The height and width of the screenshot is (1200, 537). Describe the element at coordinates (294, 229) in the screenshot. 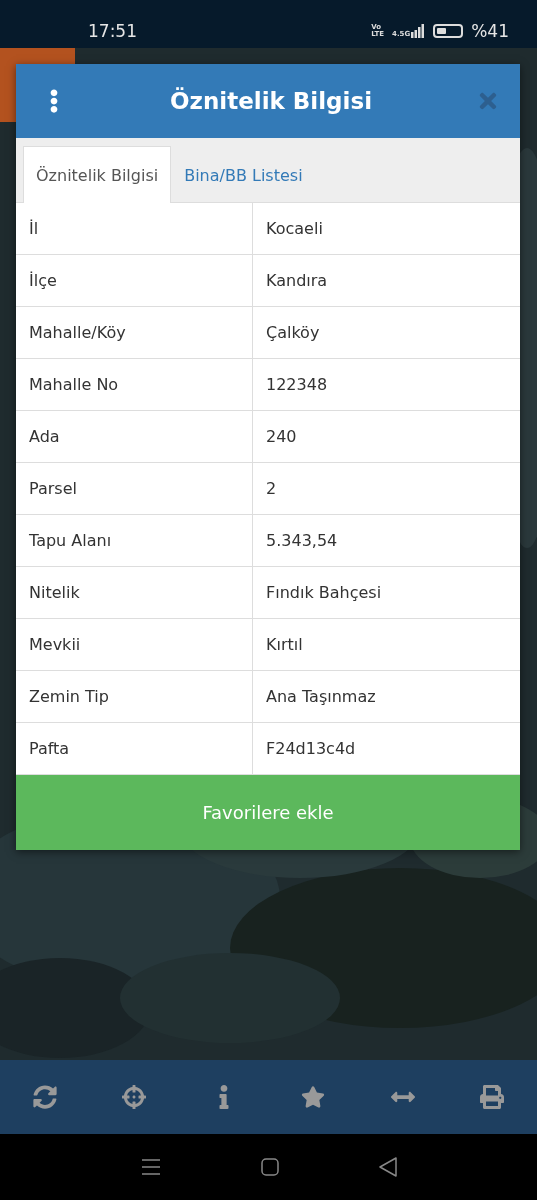

I see `table-cell-text: Kocaeli` at that location.